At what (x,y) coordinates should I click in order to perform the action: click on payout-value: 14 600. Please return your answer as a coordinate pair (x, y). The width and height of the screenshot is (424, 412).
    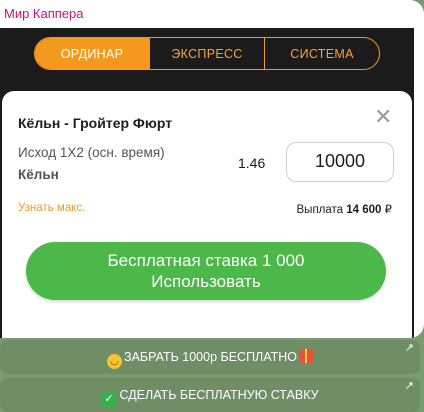
    Looking at the image, I should click on (364, 210).